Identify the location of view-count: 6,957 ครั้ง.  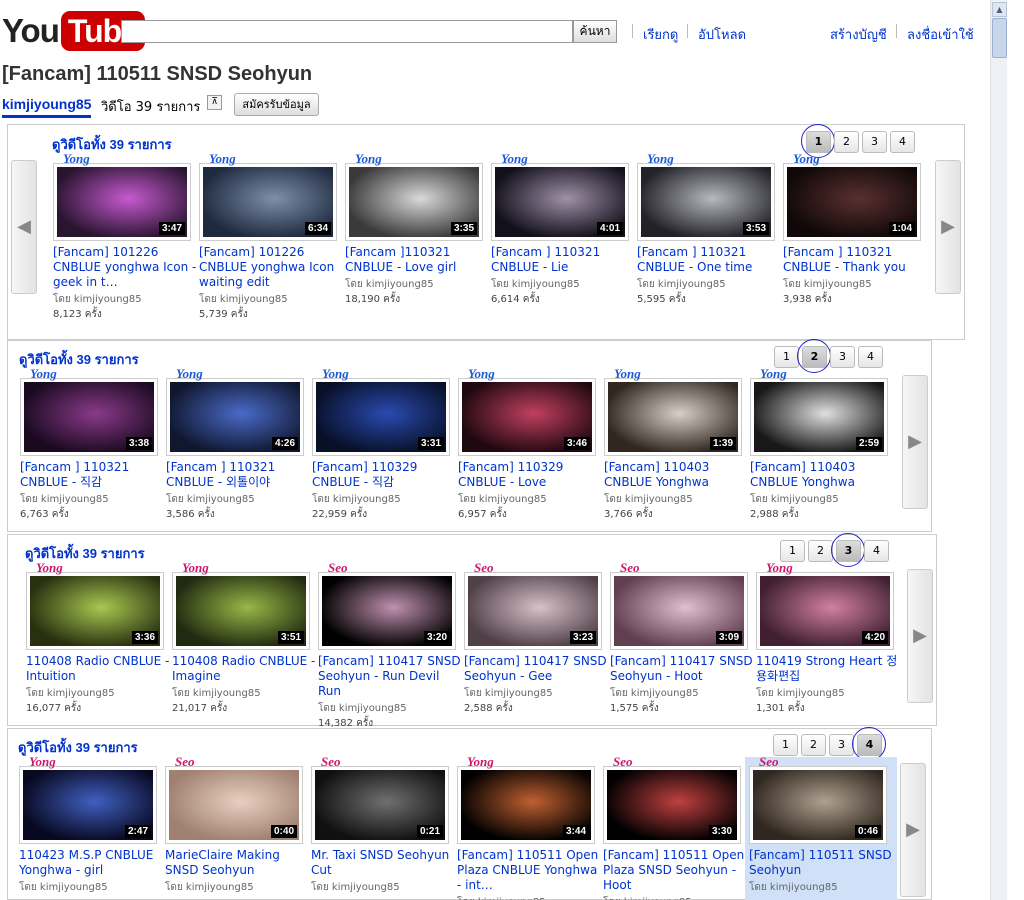
(482, 514).